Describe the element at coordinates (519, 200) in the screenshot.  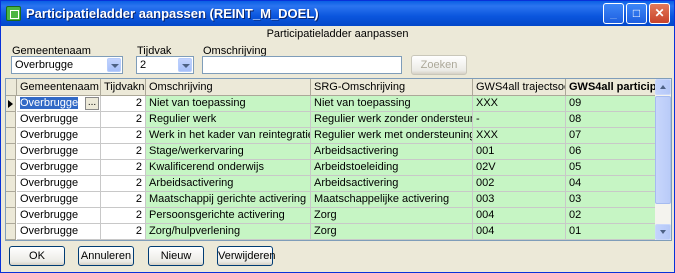
I see `cell-trajectsoort: 003` at that location.